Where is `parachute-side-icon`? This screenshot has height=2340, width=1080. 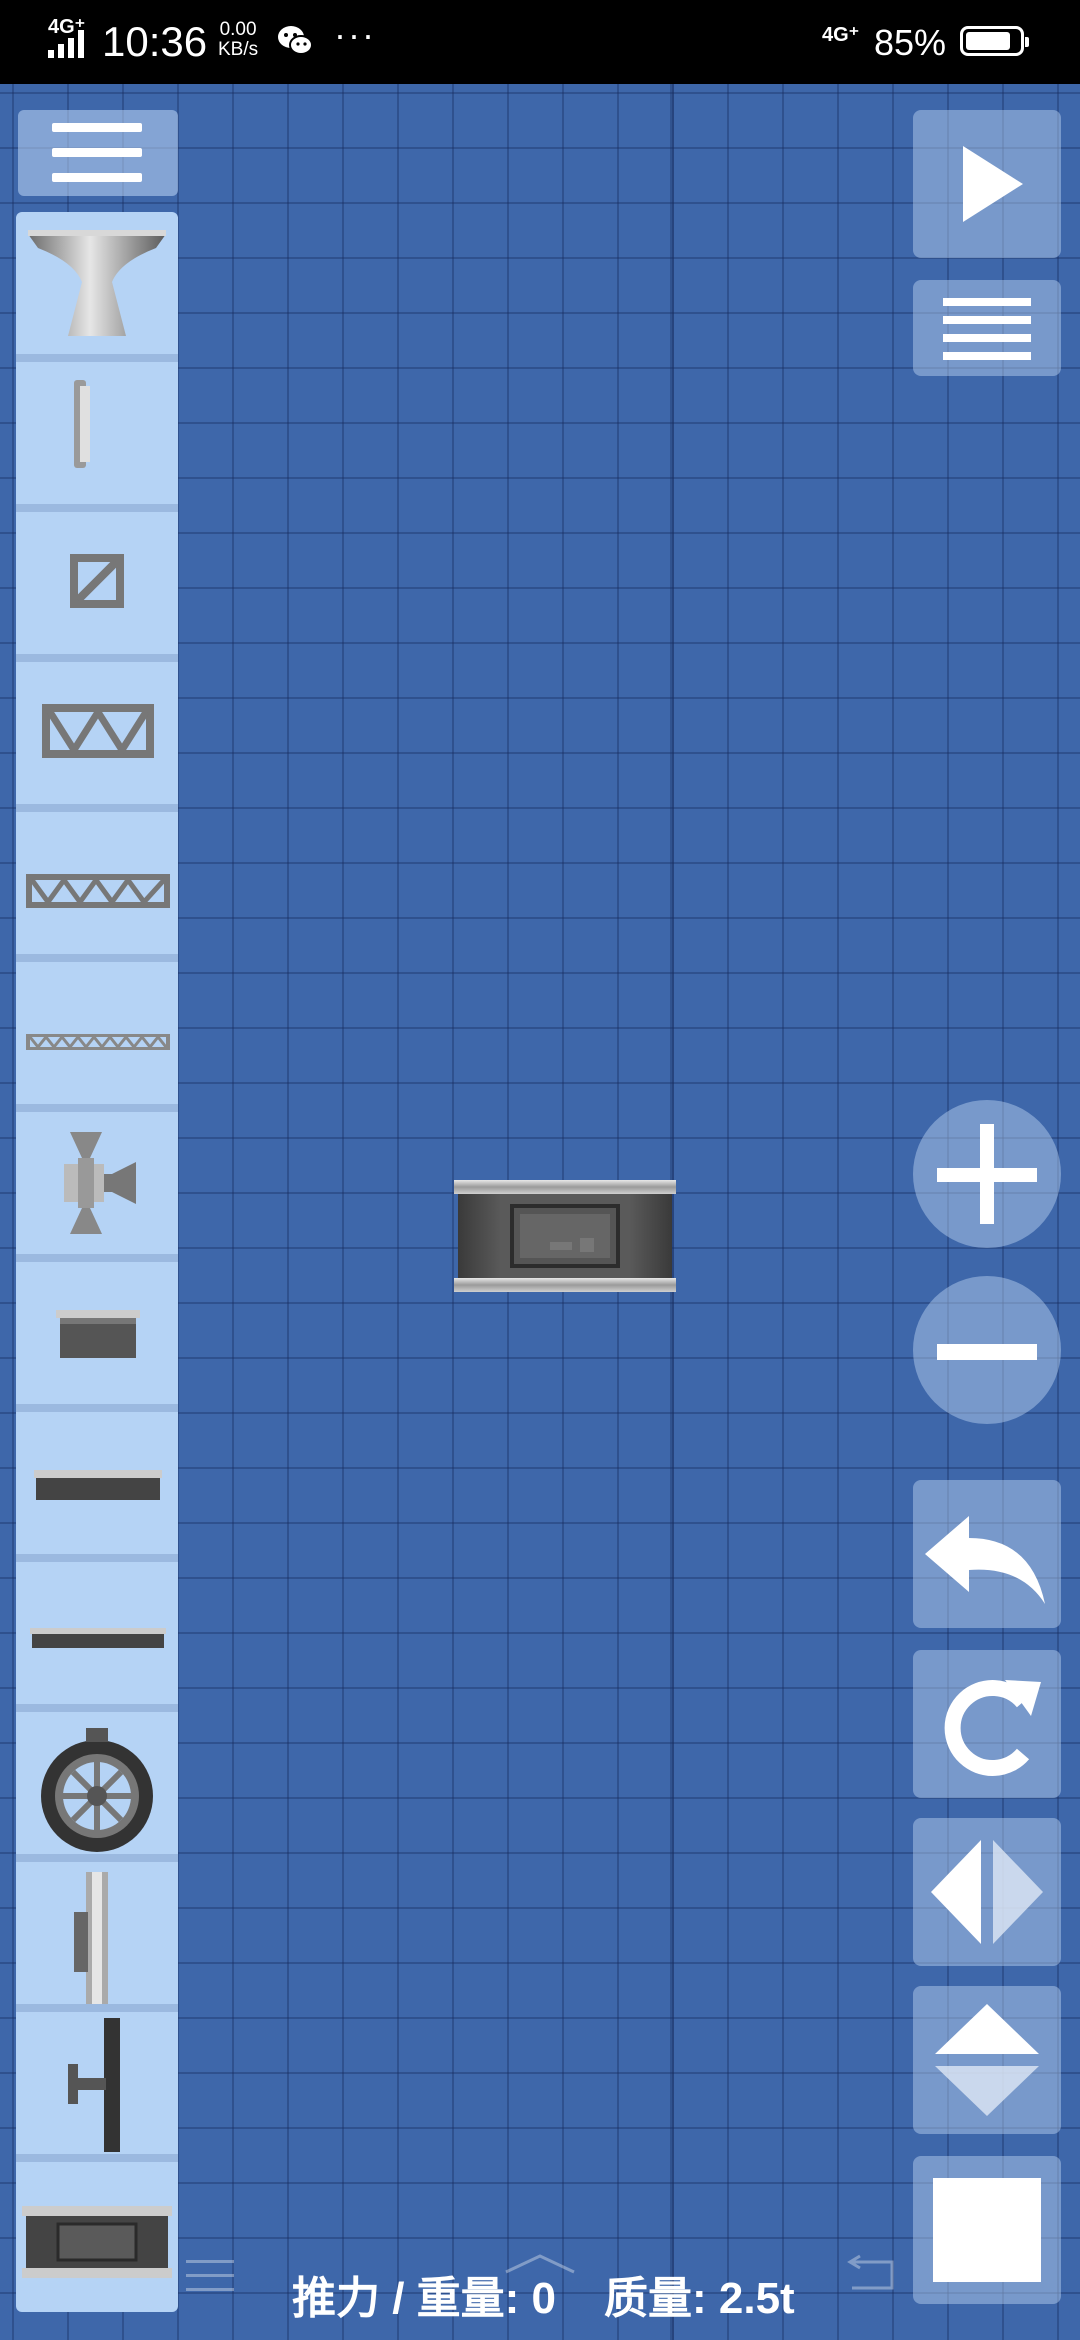
parachute-side-icon is located at coordinates (91, 1938).